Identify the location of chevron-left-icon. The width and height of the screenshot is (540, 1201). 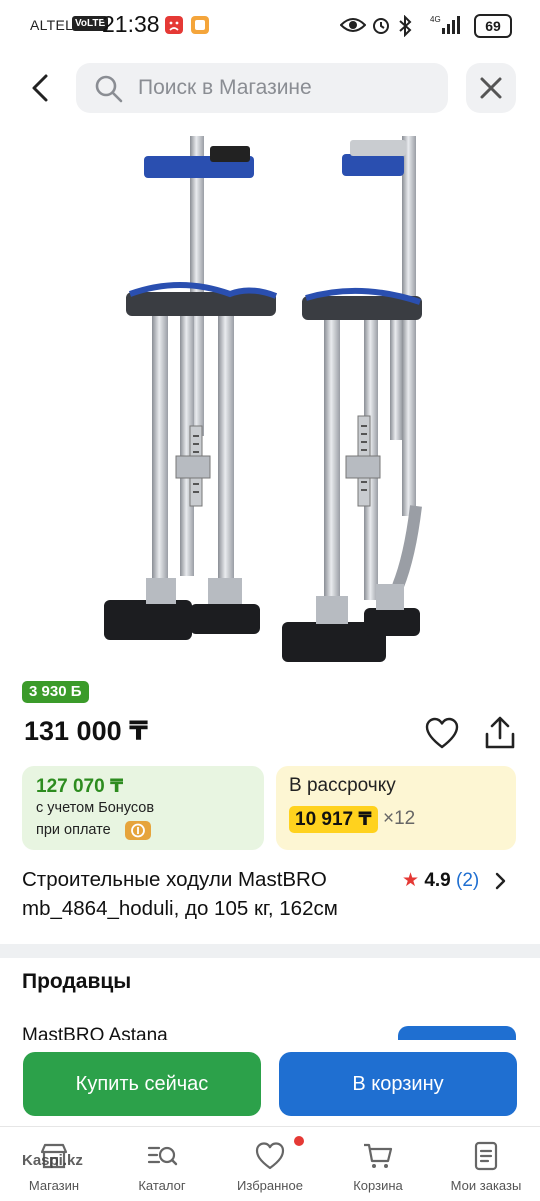
(40, 88).